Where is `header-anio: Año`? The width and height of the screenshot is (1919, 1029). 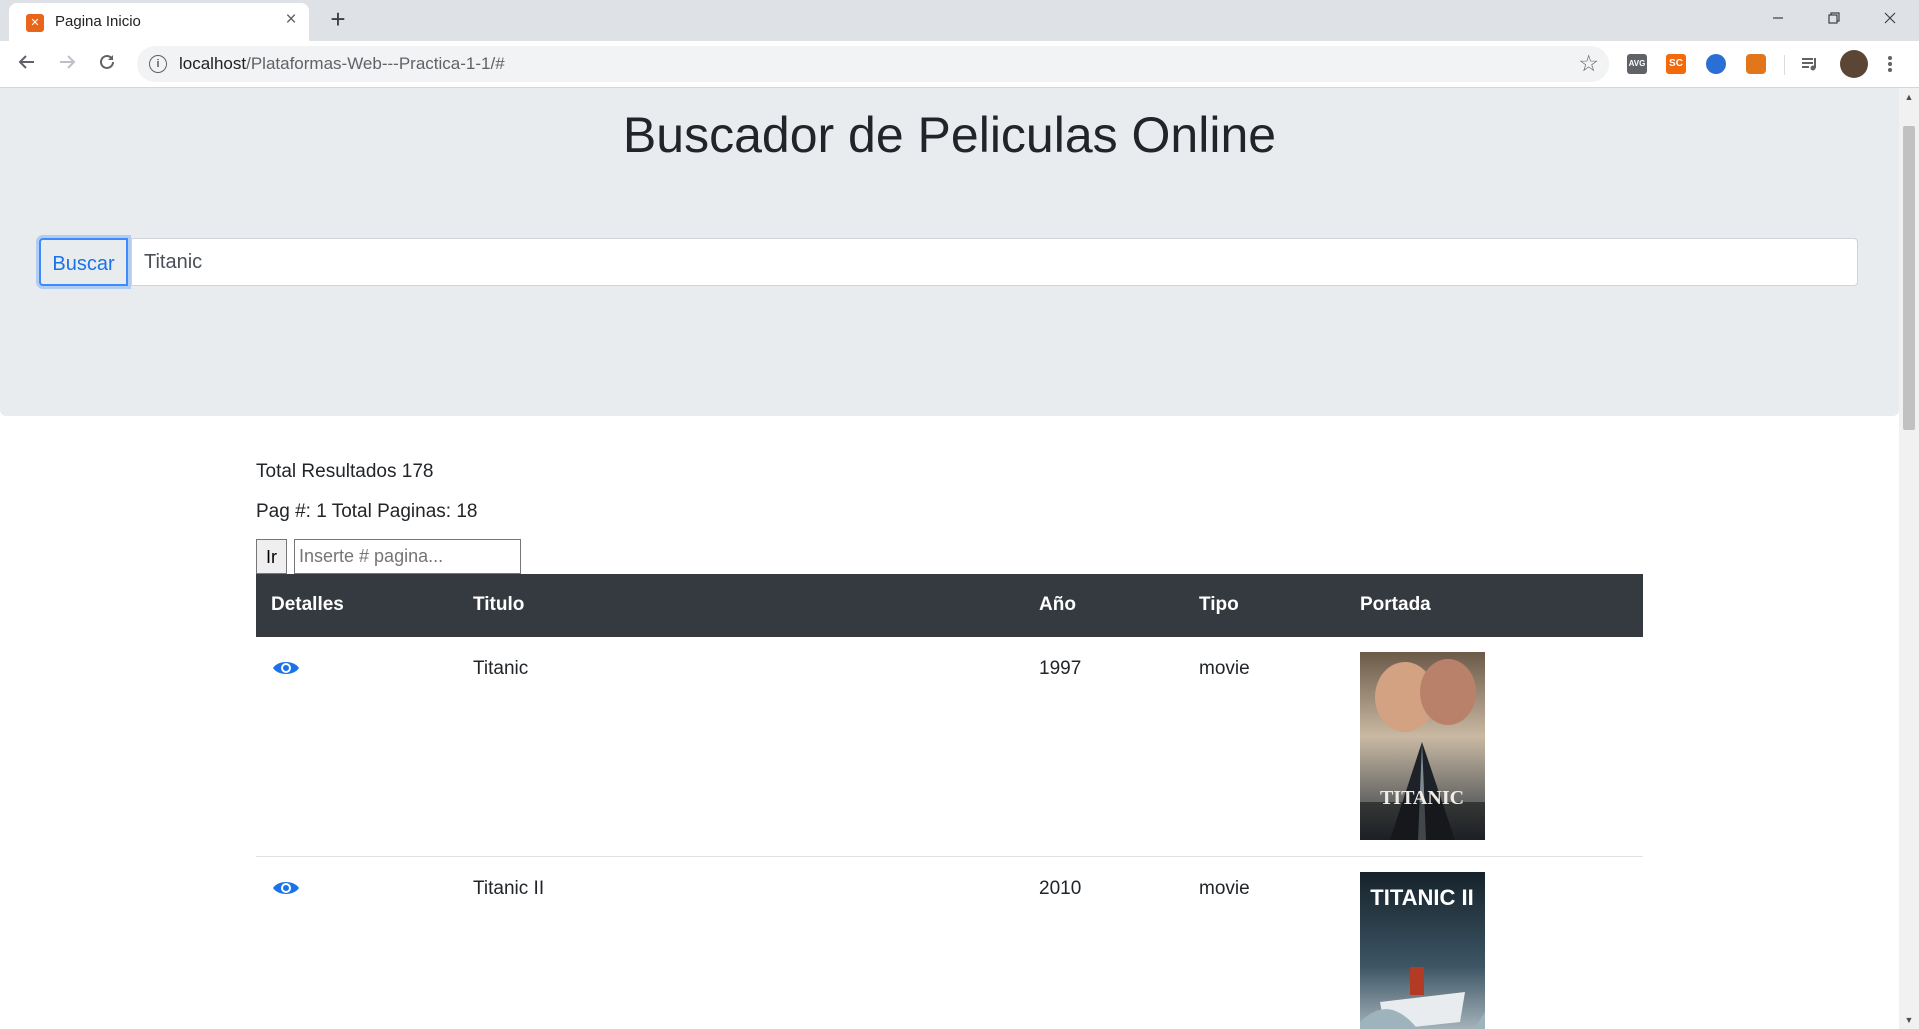
header-anio: Año is located at coordinates (1057, 604).